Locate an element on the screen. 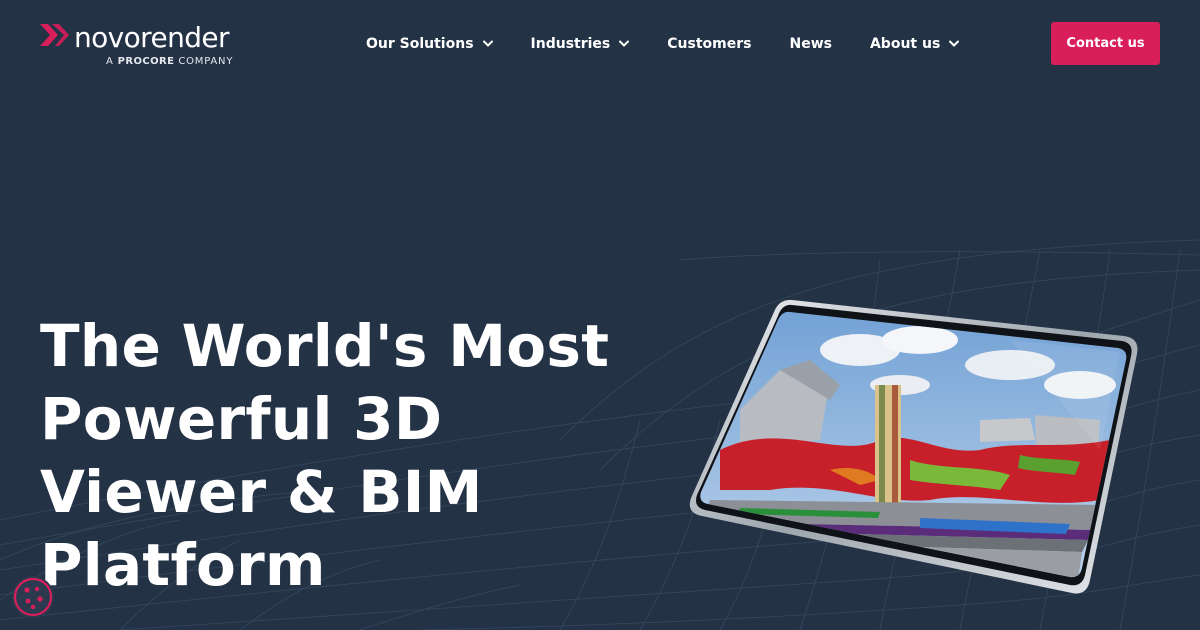 This screenshot has width=1200, height=630. nav-item-industries: Industries is located at coordinates (580, 44).